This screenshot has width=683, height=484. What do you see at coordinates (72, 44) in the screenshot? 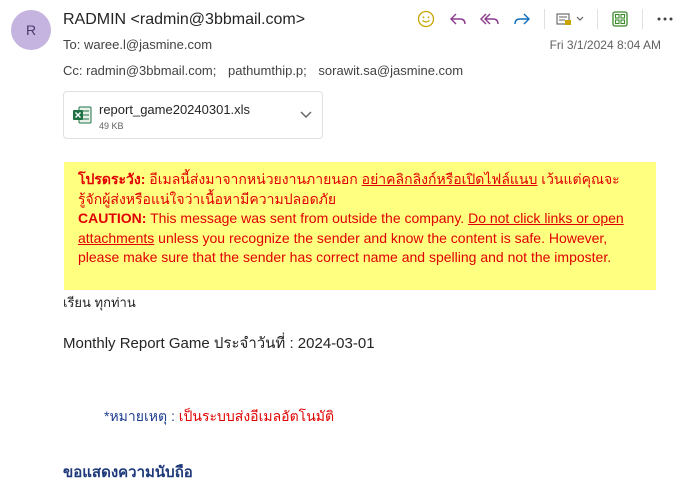
I see `to-label: To:` at bounding box center [72, 44].